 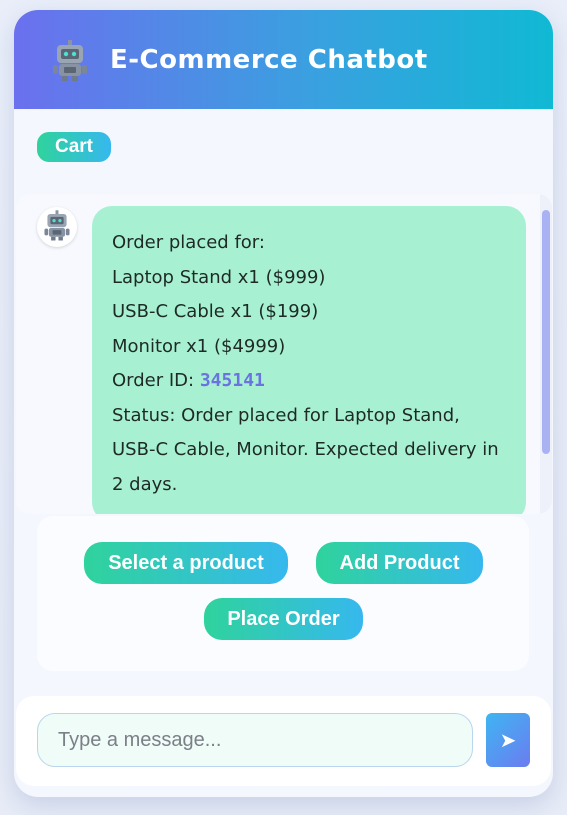 What do you see at coordinates (232, 380) in the screenshot?
I see `order-id-value: 345141` at bounding box center [232, 380].